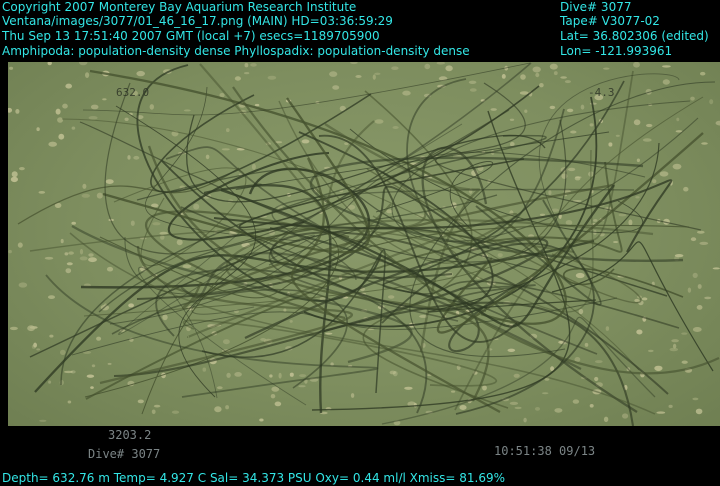 The height and width of the screenshot is (486, 720). What do you see at coordinates (634, 36) in the screenshot?
I see `latitude: Lat= 36.802306 (edited)` at bounding box center [634, 36].